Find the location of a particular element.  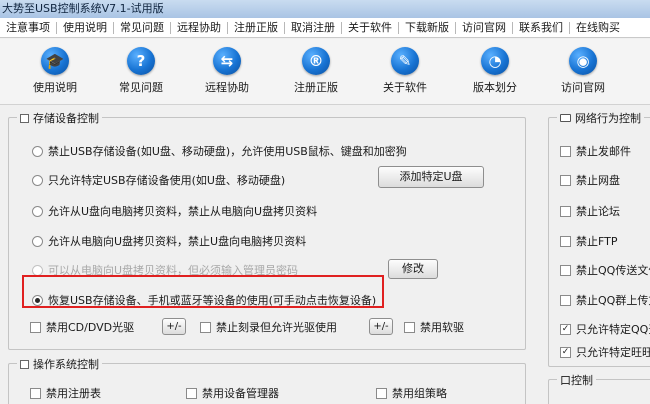

network-option: ✓ 只允许特定旺旺 is located at coordinates (605, 352).